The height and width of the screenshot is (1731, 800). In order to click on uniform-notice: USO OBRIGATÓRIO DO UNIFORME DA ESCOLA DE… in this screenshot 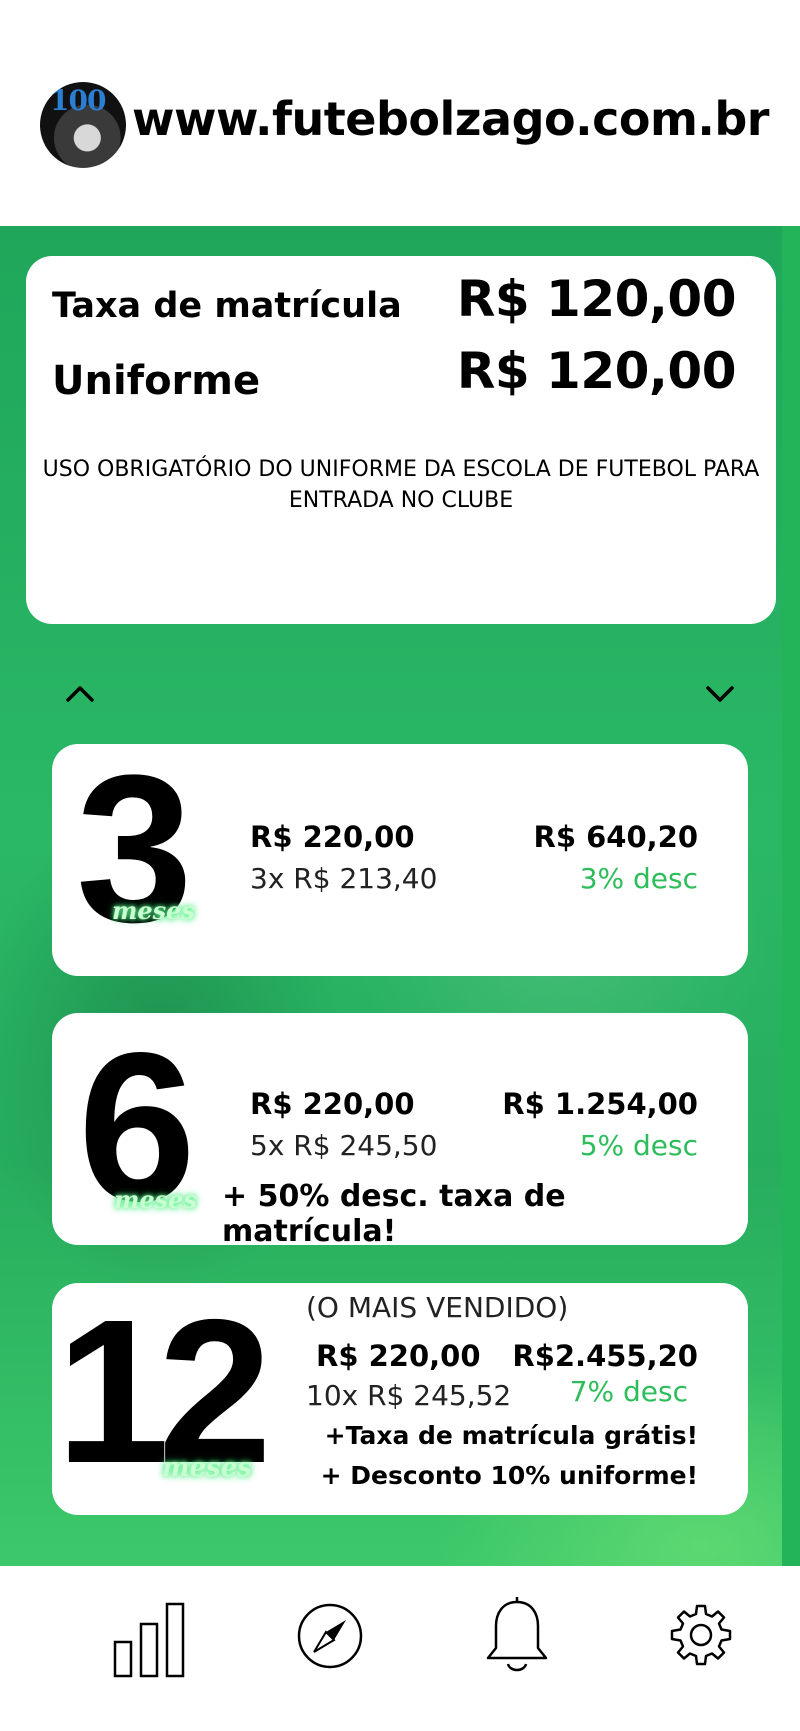, I will do `click(401, 485)`.